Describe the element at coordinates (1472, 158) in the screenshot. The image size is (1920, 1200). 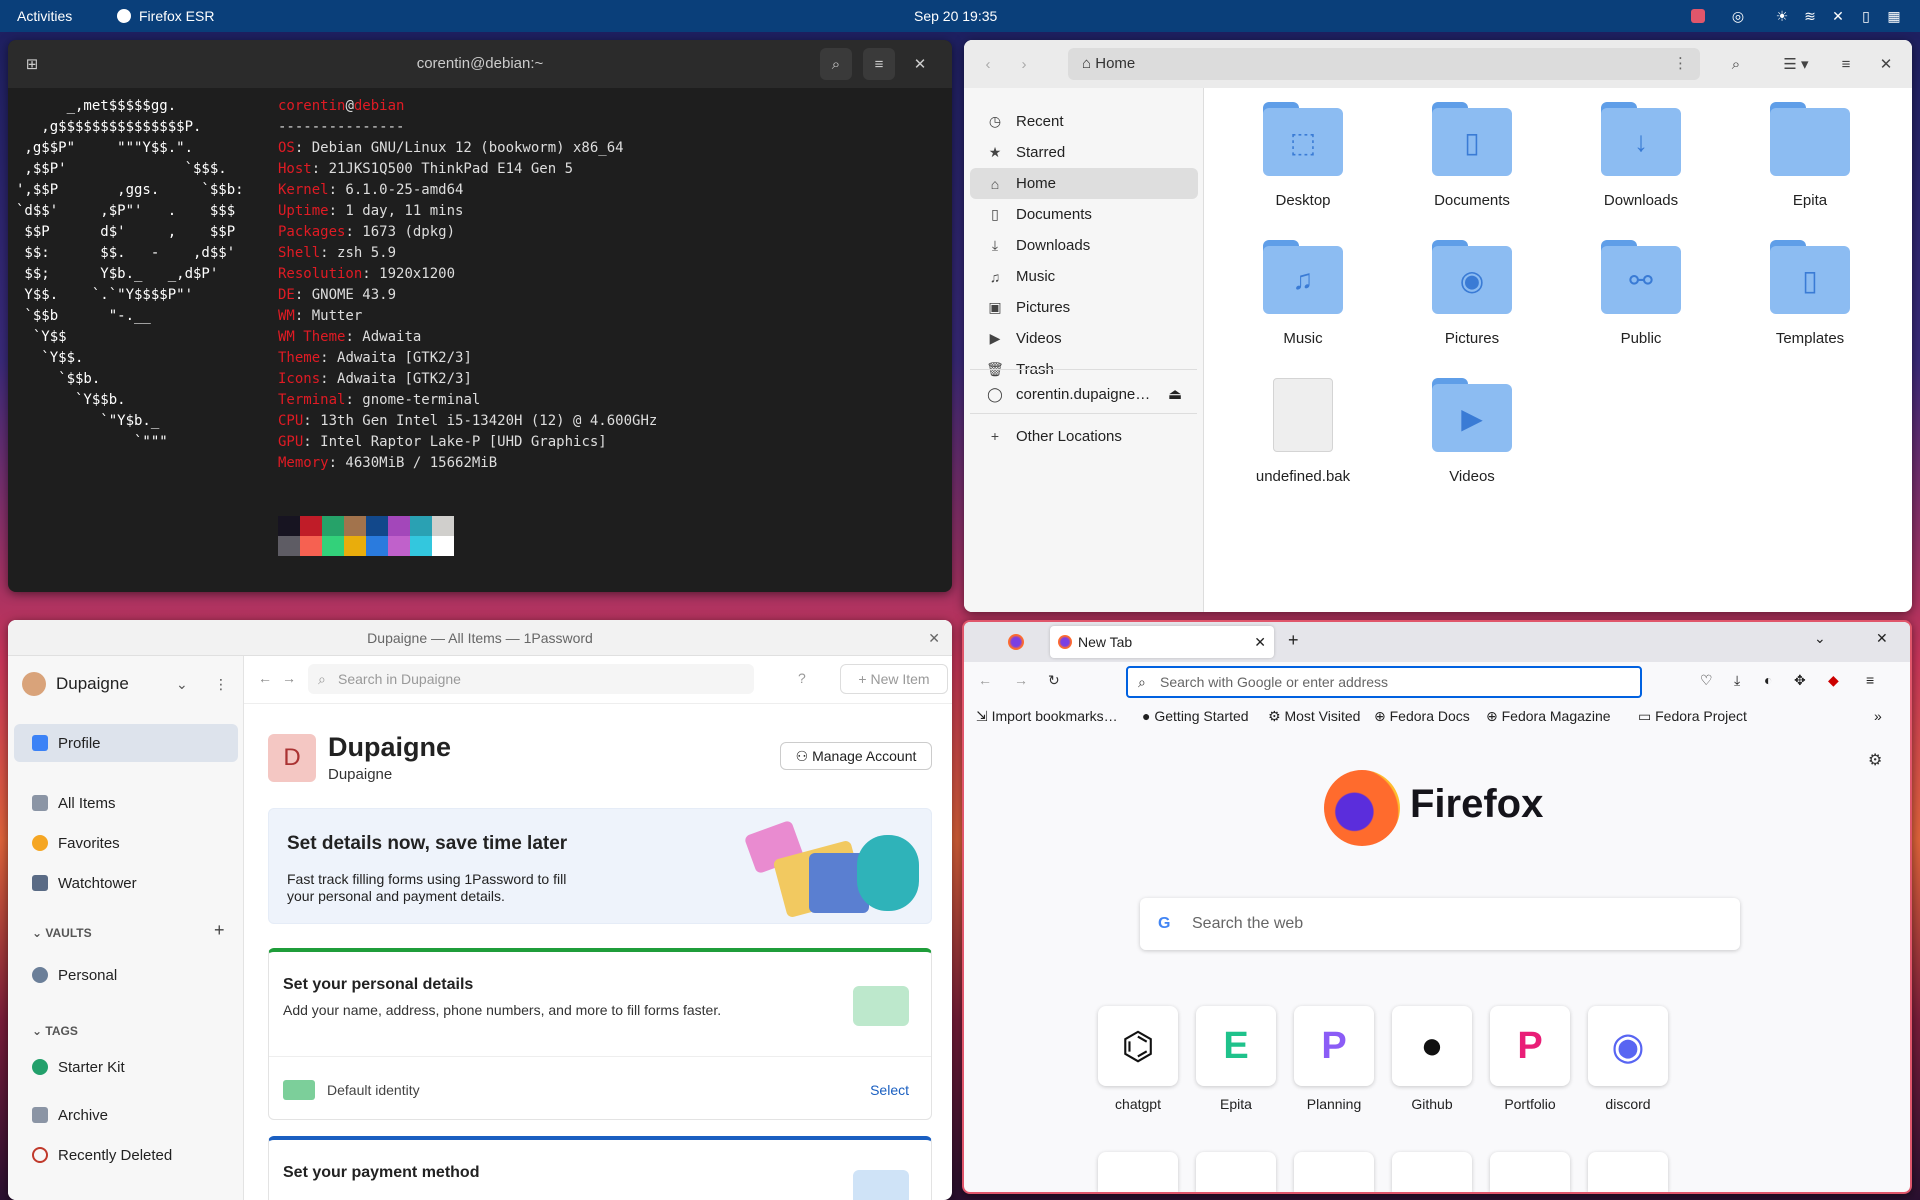
I see `folder-documents: ▯ Documents` at that location.